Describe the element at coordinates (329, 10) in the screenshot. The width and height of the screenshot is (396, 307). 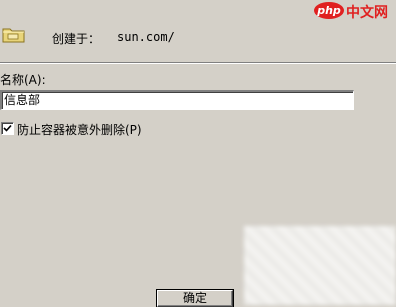
I see `watermark-badge: php` at that location.